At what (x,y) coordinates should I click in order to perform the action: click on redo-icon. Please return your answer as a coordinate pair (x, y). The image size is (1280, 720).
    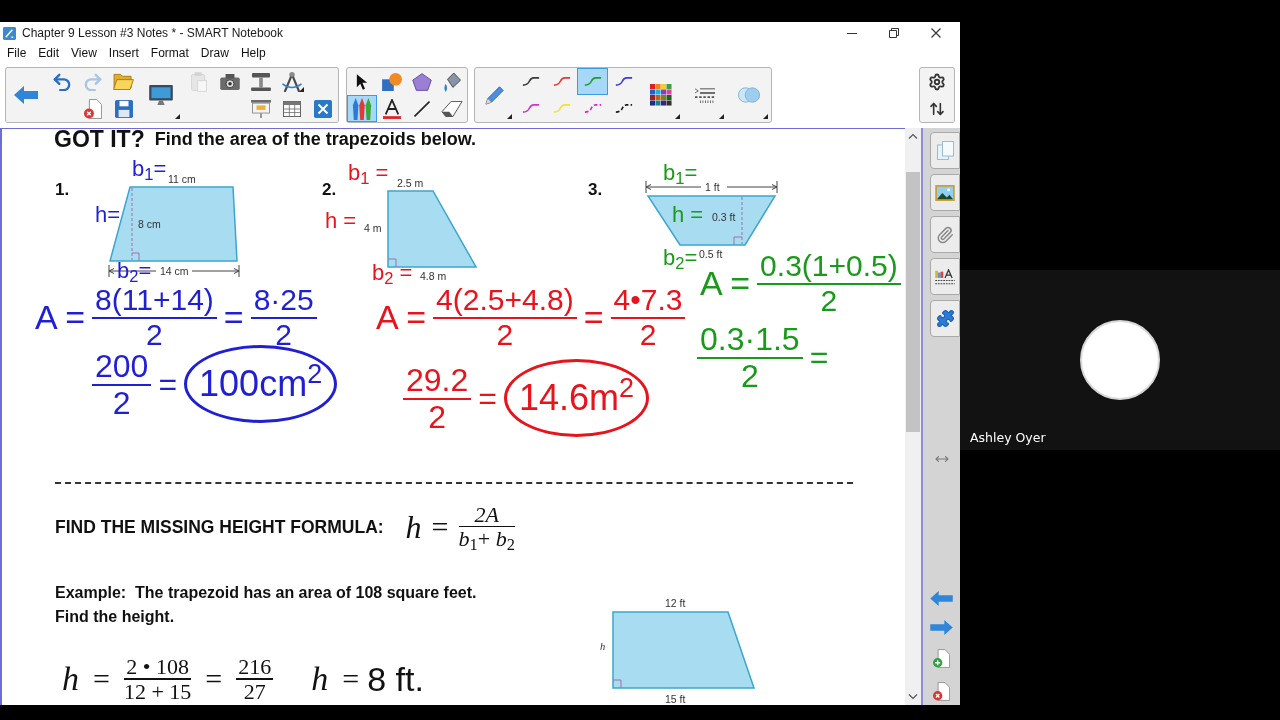
    Looking at the image, I should click on (92, 81).